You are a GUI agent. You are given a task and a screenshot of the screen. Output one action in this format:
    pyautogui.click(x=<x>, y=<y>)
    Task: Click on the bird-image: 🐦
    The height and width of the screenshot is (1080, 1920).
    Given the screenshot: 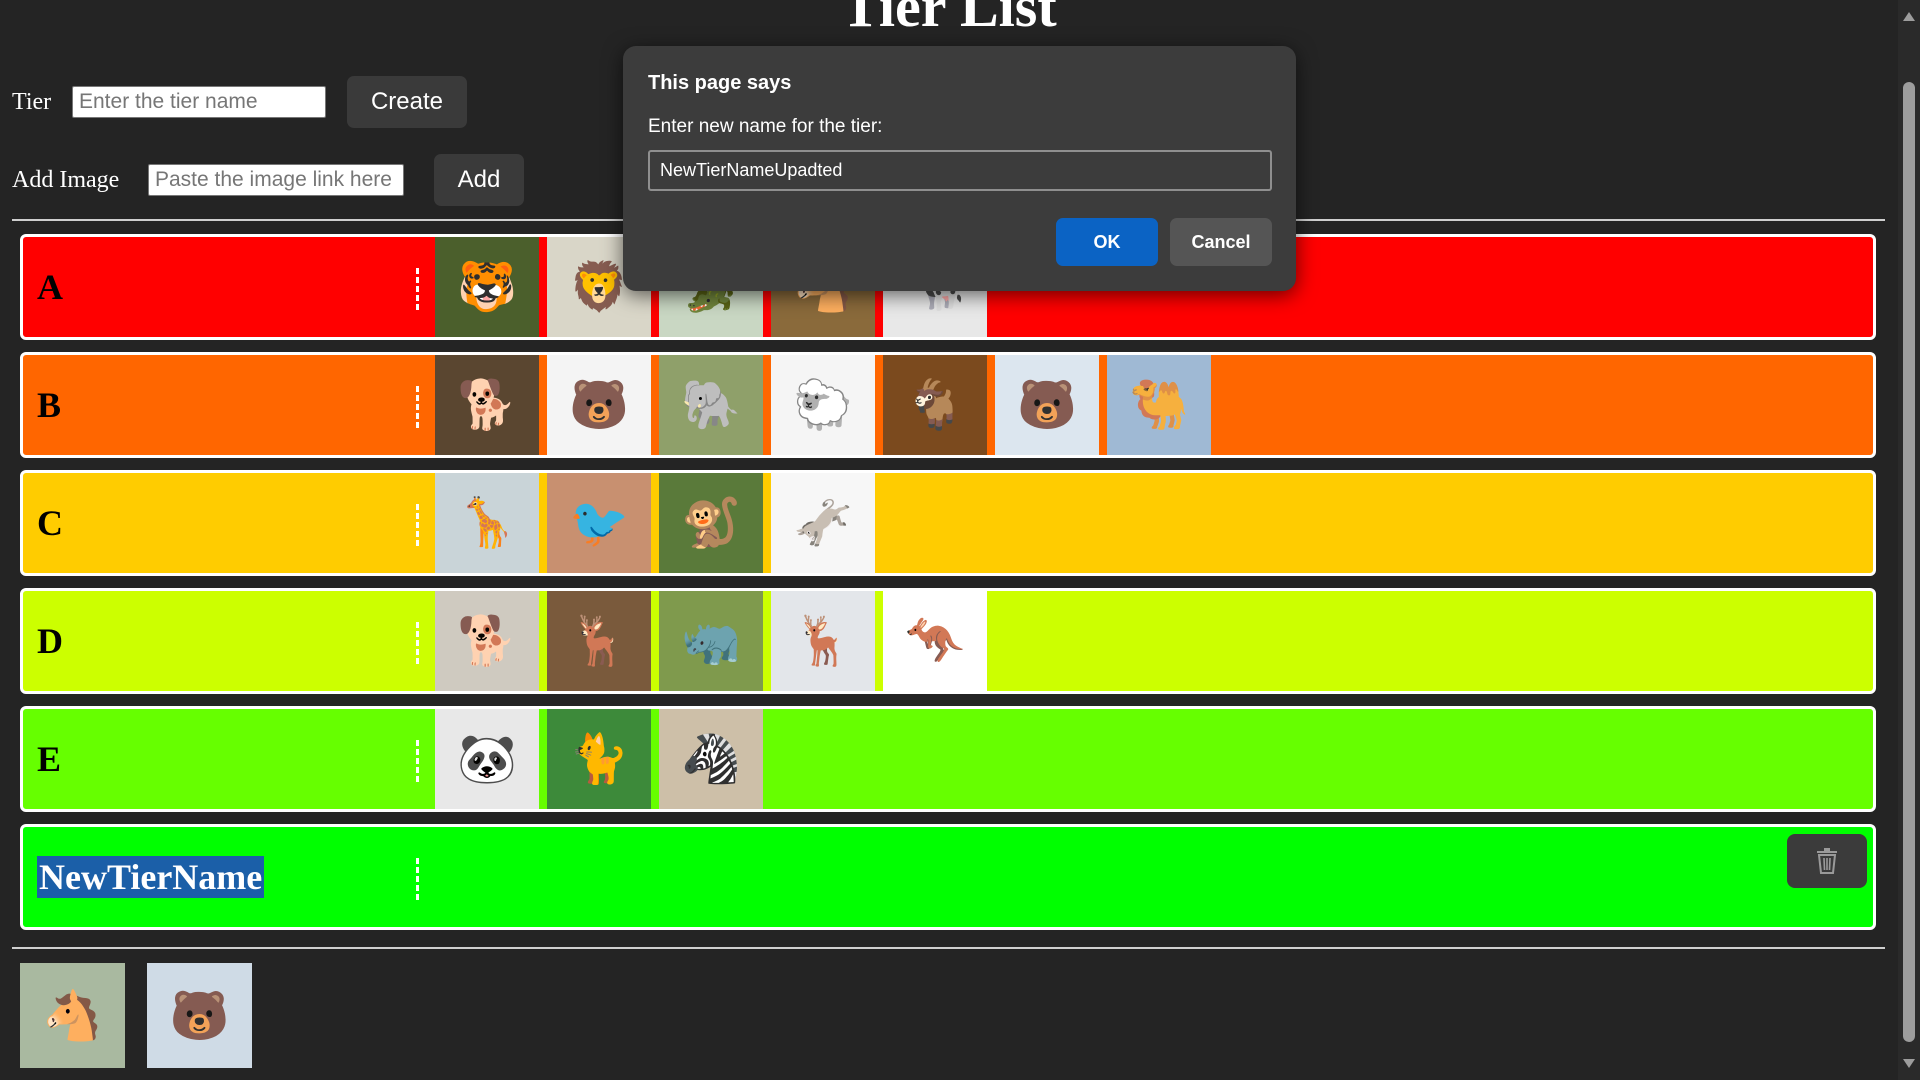 What is the action you would take?
    pyautogui.click(x=599, y=523)
    